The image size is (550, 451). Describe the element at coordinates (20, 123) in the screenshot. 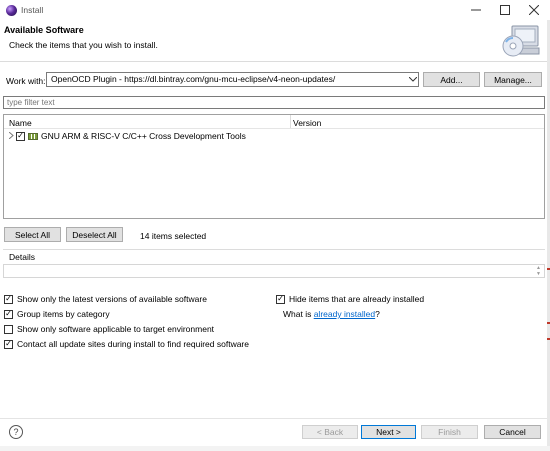

I see `column-header-name: Name` at that location.